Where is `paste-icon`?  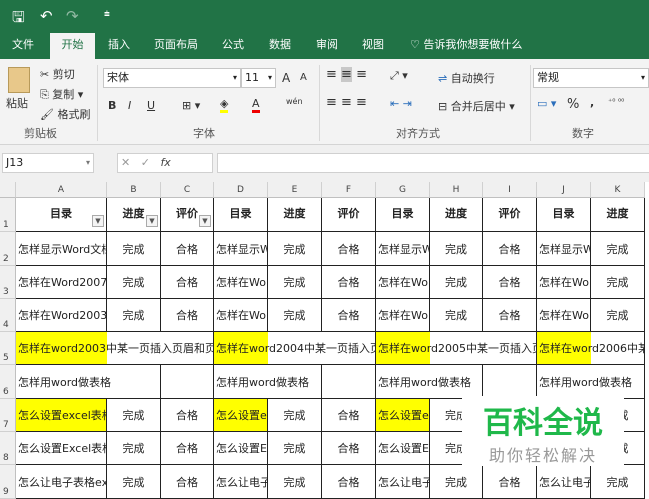 paste-icon is located at coordinates (19, 80).